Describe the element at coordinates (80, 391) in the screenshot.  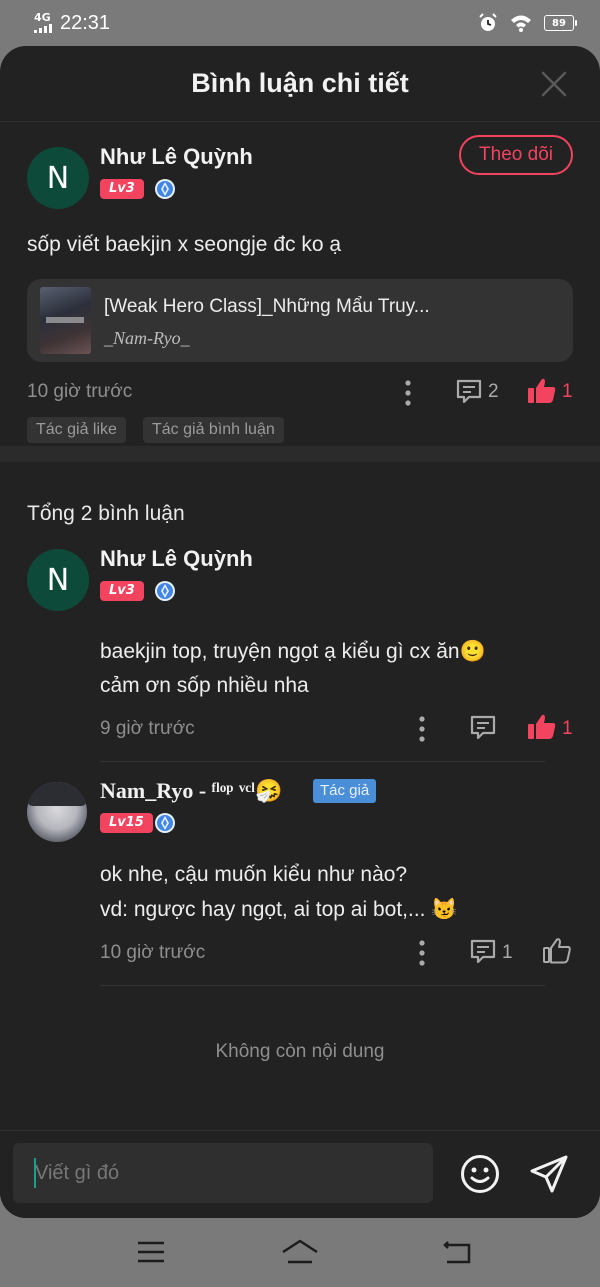
I see `comment-time: 10 giờ trước` at that location.